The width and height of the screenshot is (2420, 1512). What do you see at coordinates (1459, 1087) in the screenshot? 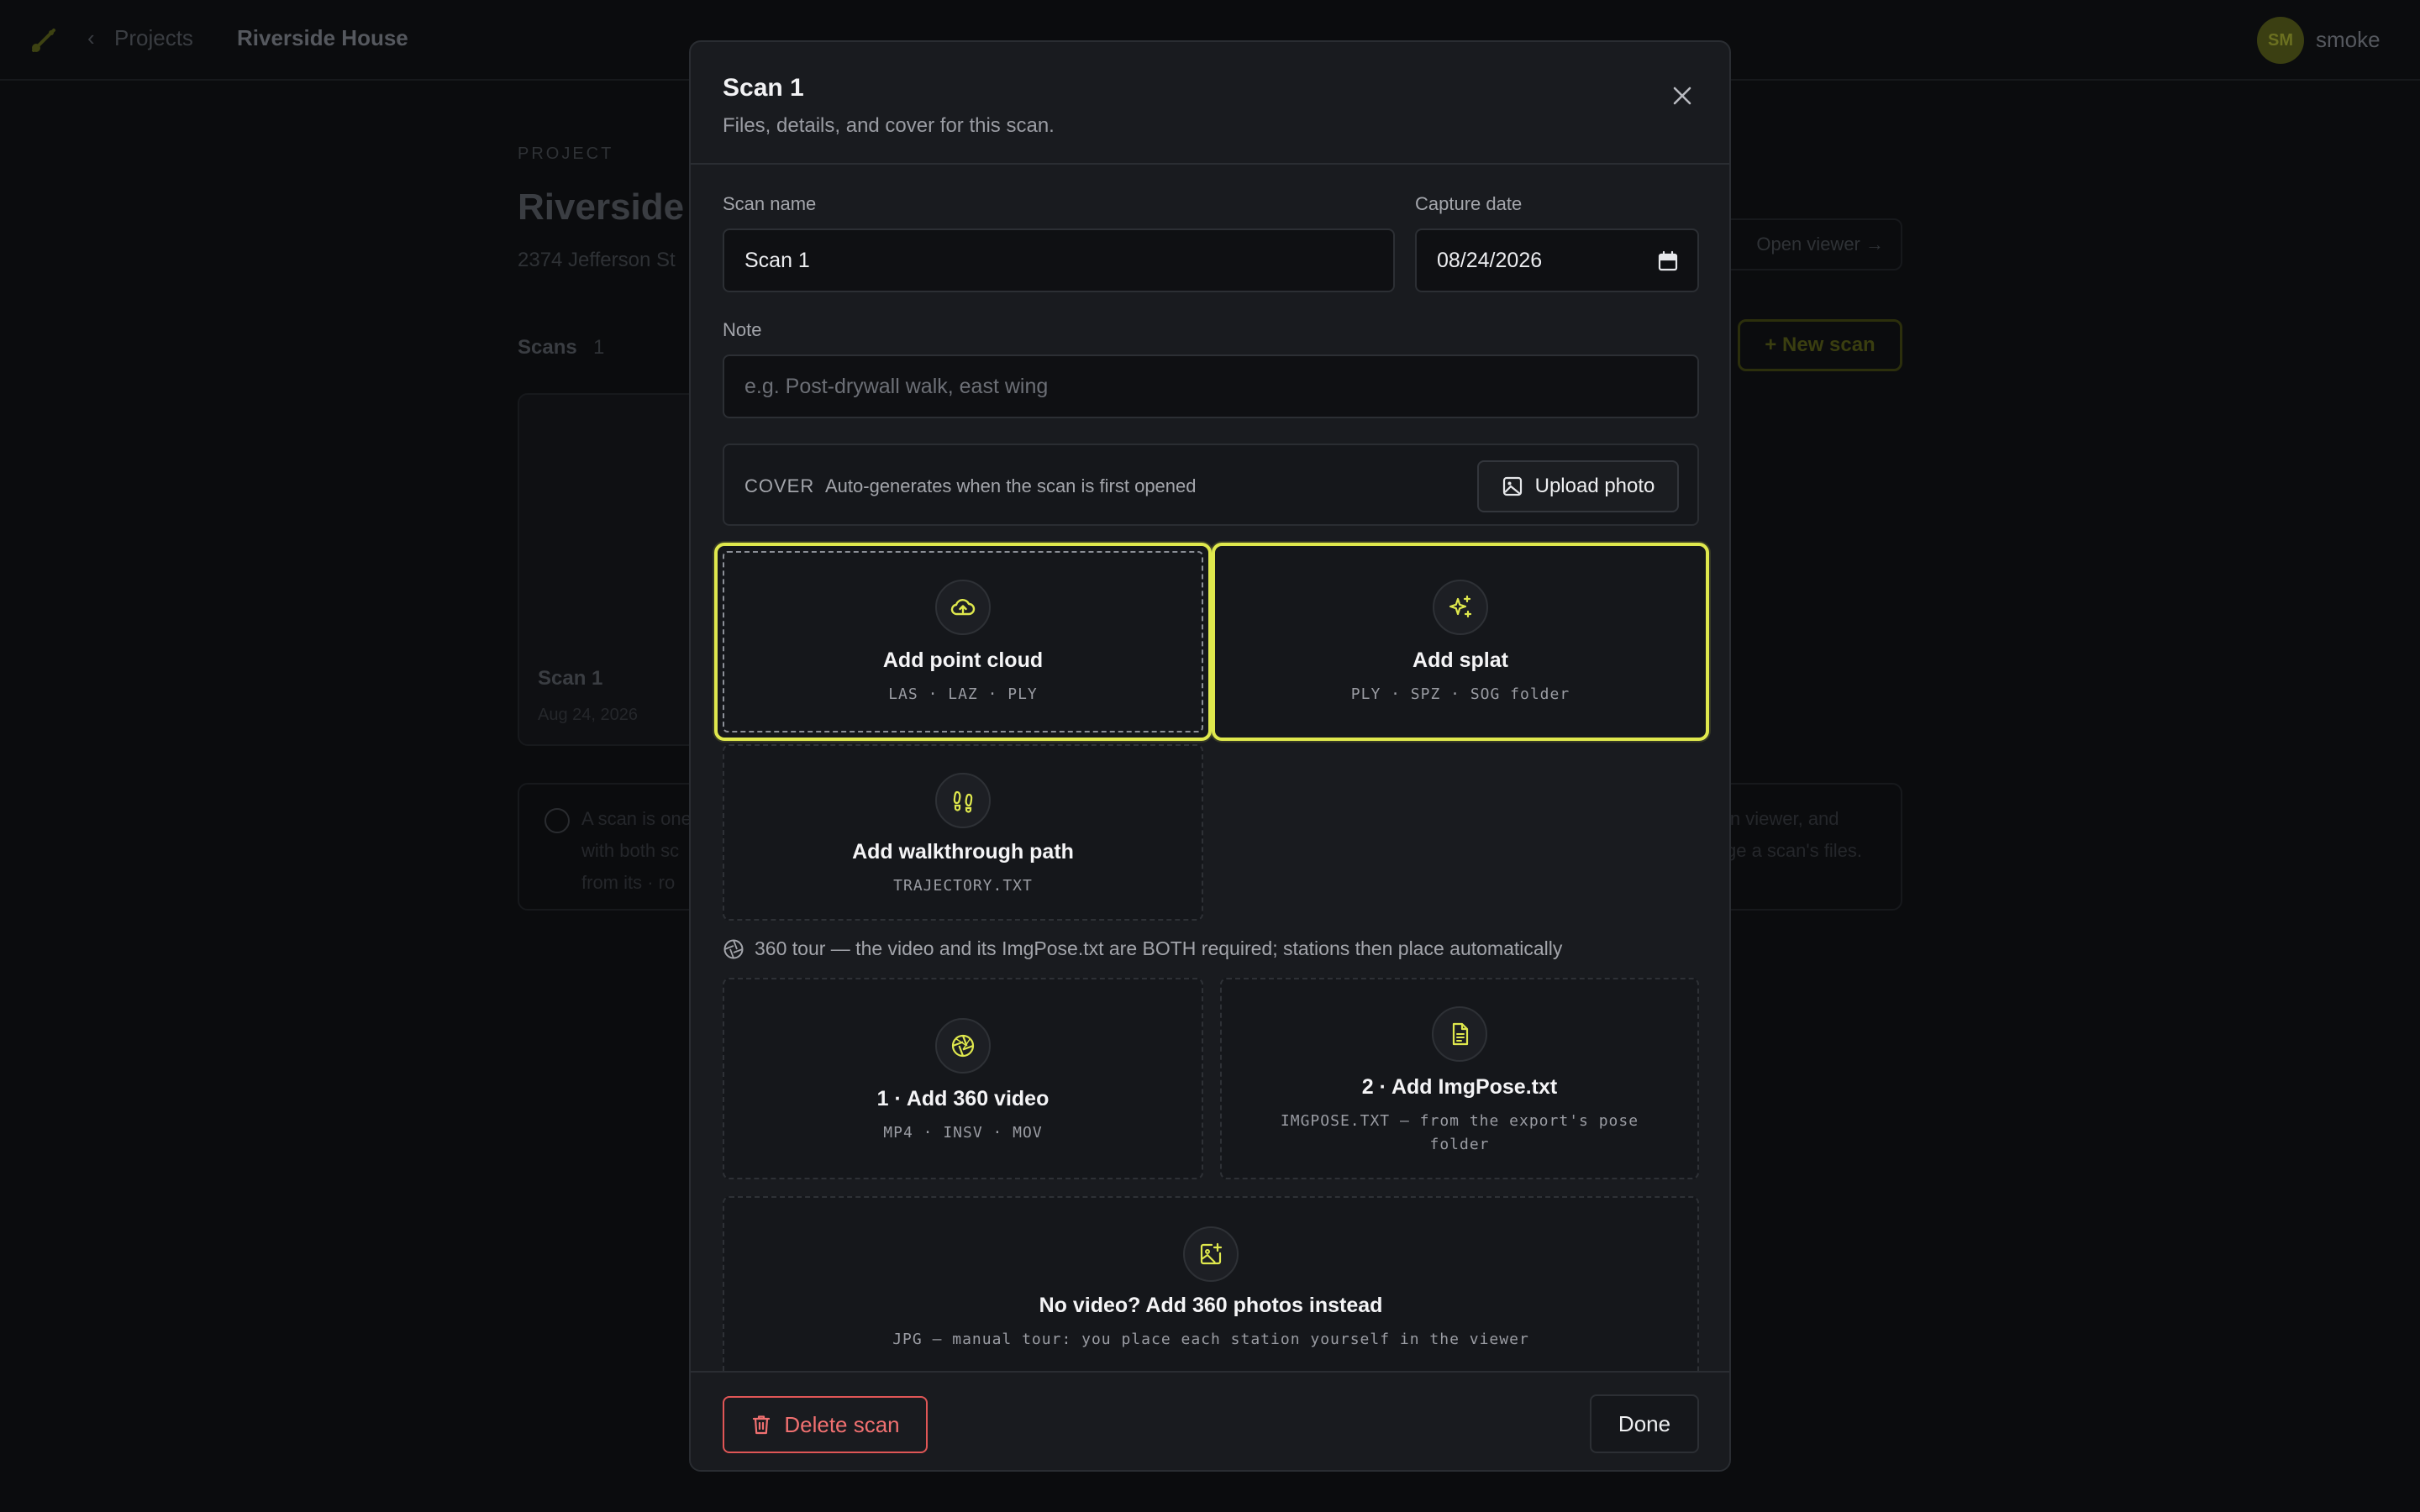
I see `imgpose-title: 2 · Add ImgPose.txt` at bounding box center [1459, 1087].